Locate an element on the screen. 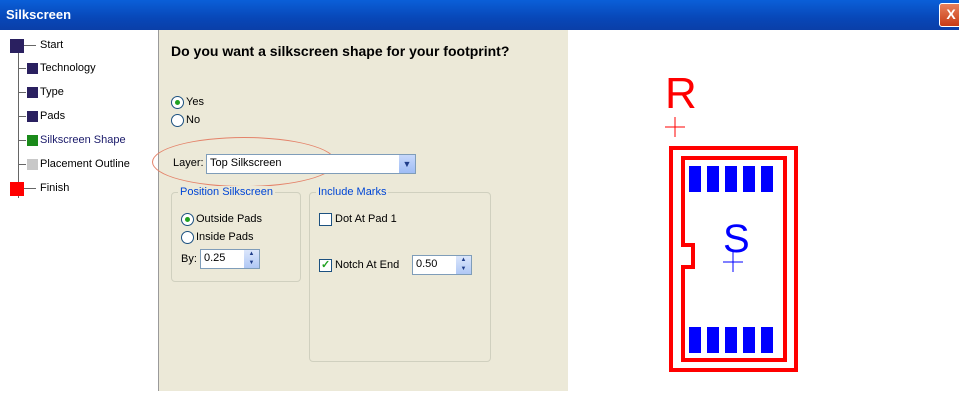 This screenshot has height=394, width=959. footprint-drawing: R S is located at coordinates (731, 220).